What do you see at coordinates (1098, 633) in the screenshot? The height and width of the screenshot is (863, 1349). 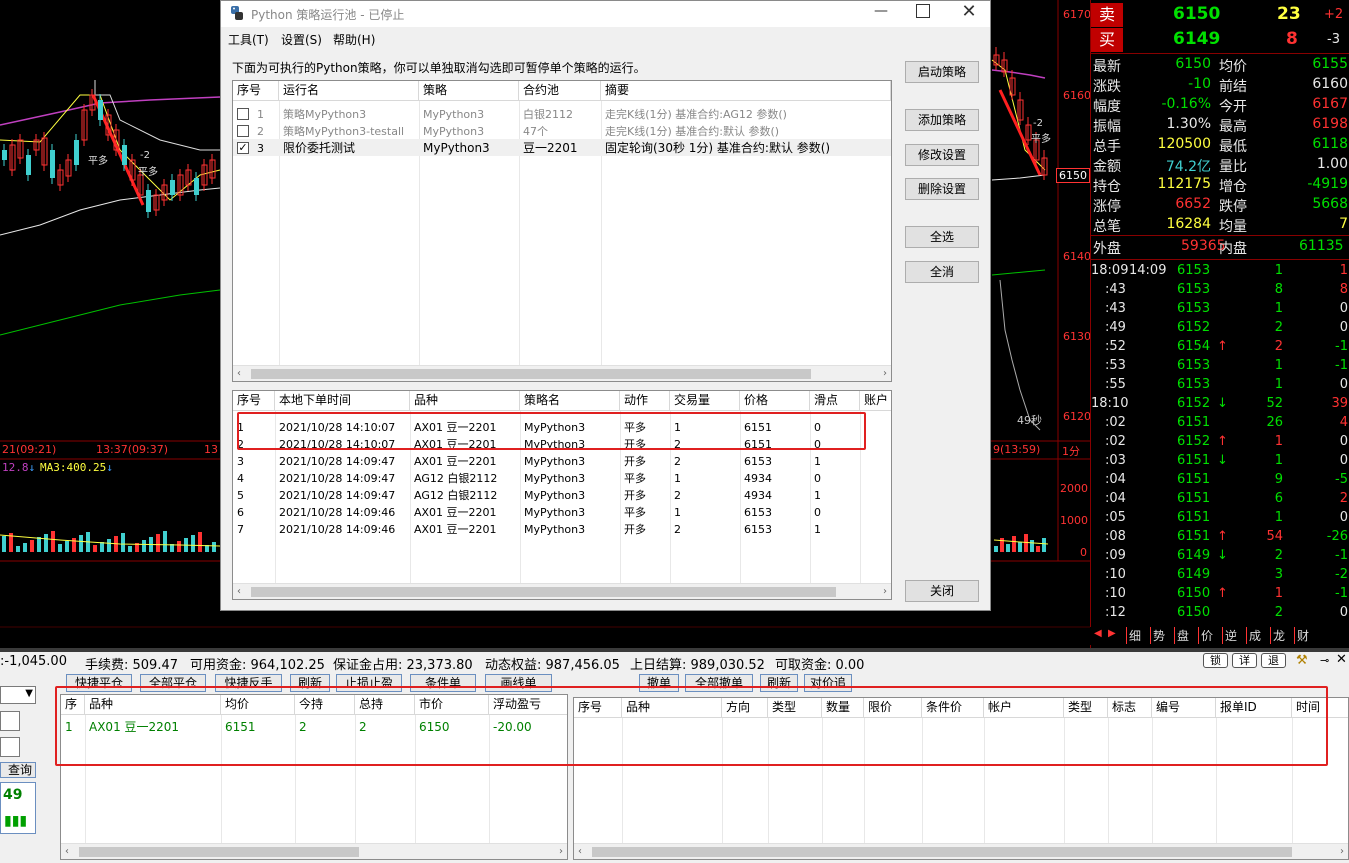 I see `tab-prev-icon: ◀` at bounding box center [1098, 633].